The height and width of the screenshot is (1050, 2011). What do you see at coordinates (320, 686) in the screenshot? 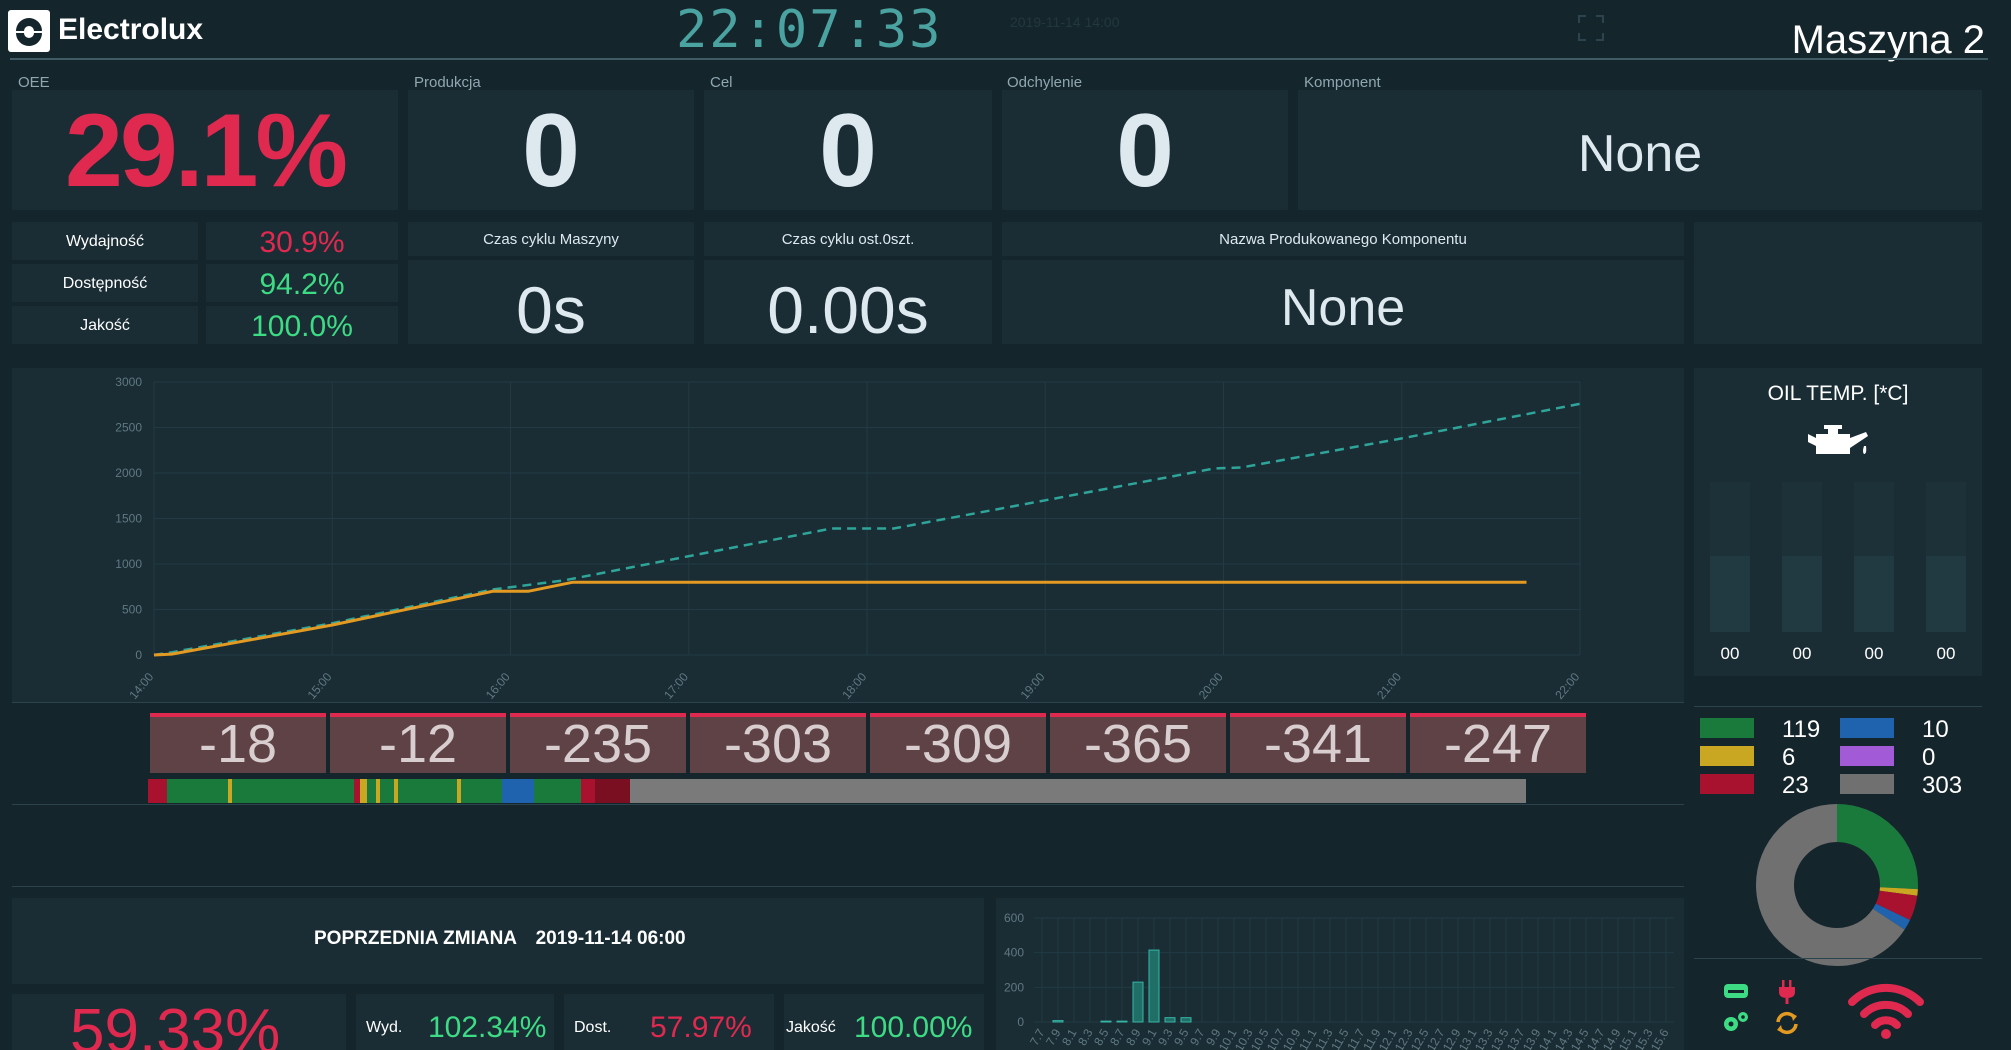
I see `x-tick-label: 15:00` at bounding box center [320, 686].